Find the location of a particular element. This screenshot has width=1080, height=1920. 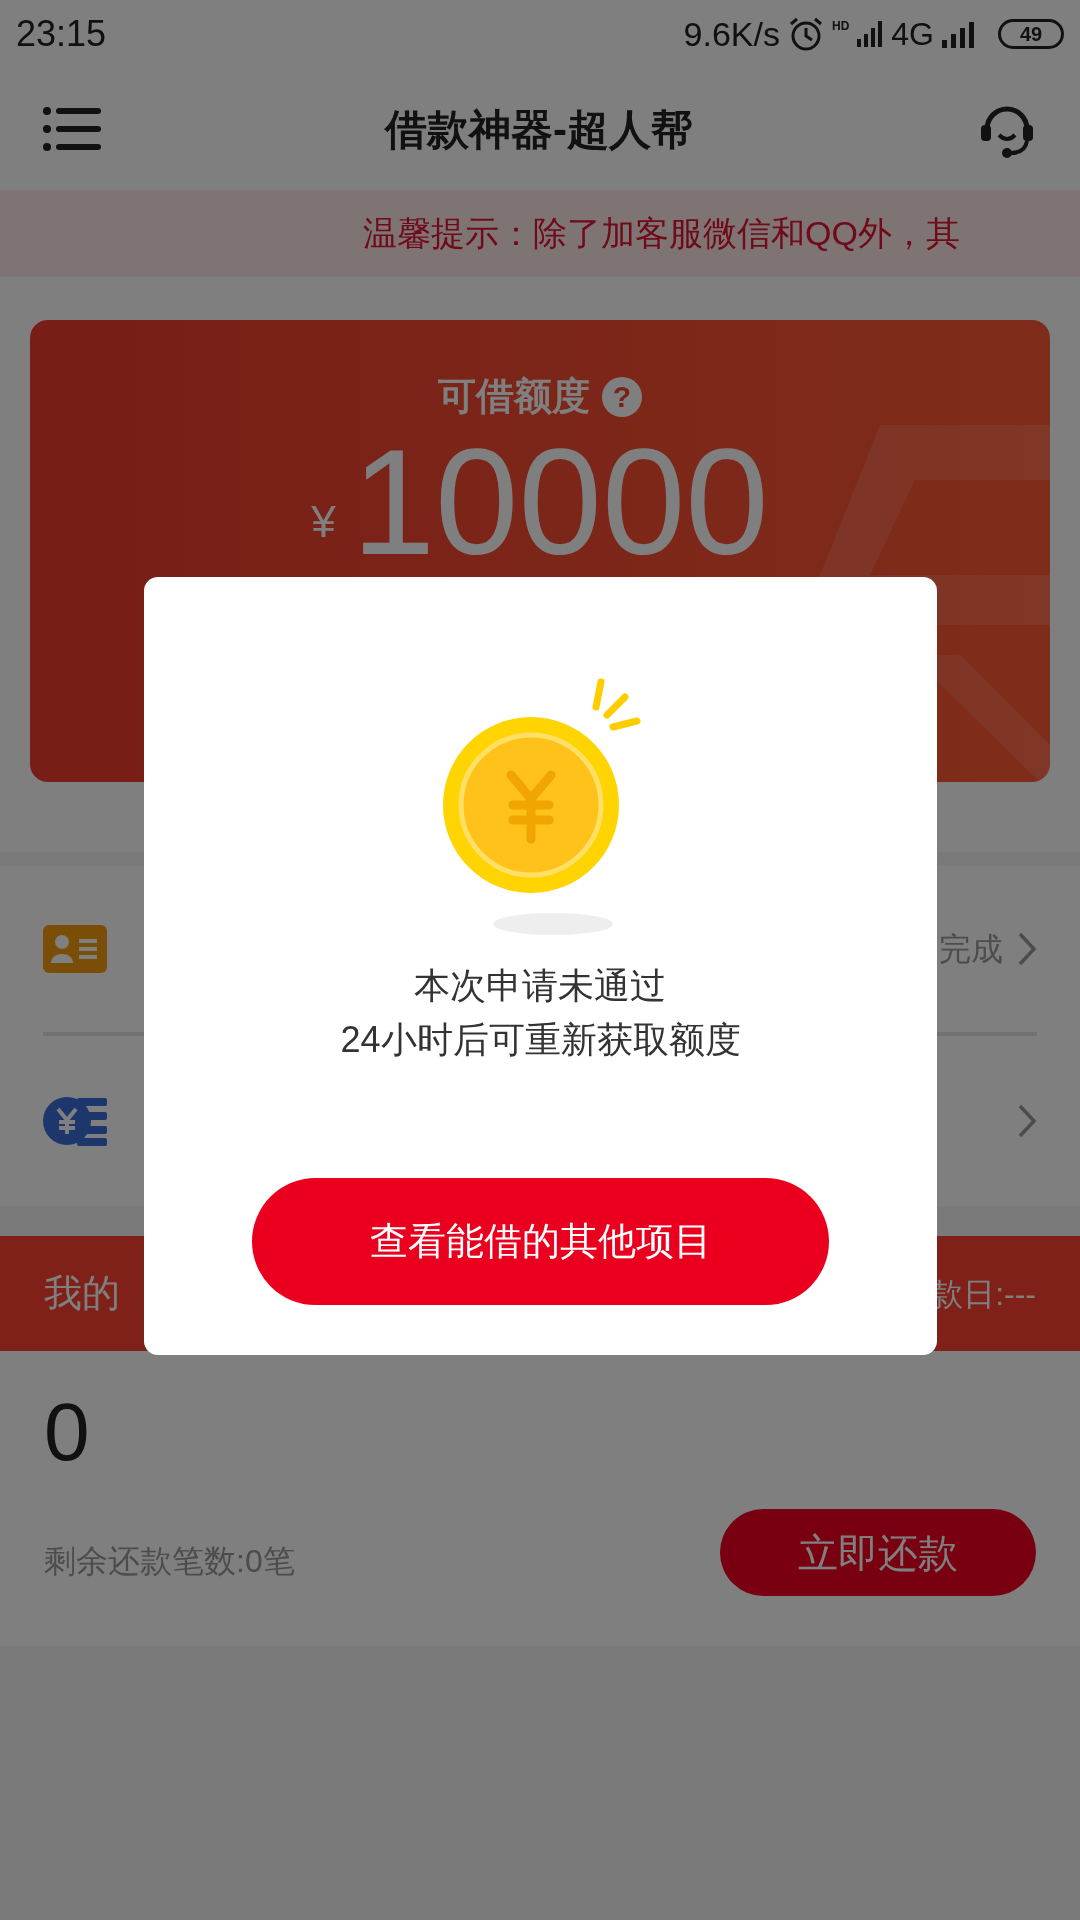

status-time: 23:15 is located at coordinates (61, 34).